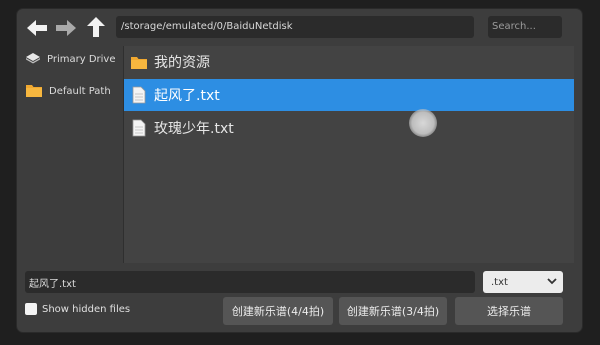  I want to click on drive-icon, so click(33, 59).